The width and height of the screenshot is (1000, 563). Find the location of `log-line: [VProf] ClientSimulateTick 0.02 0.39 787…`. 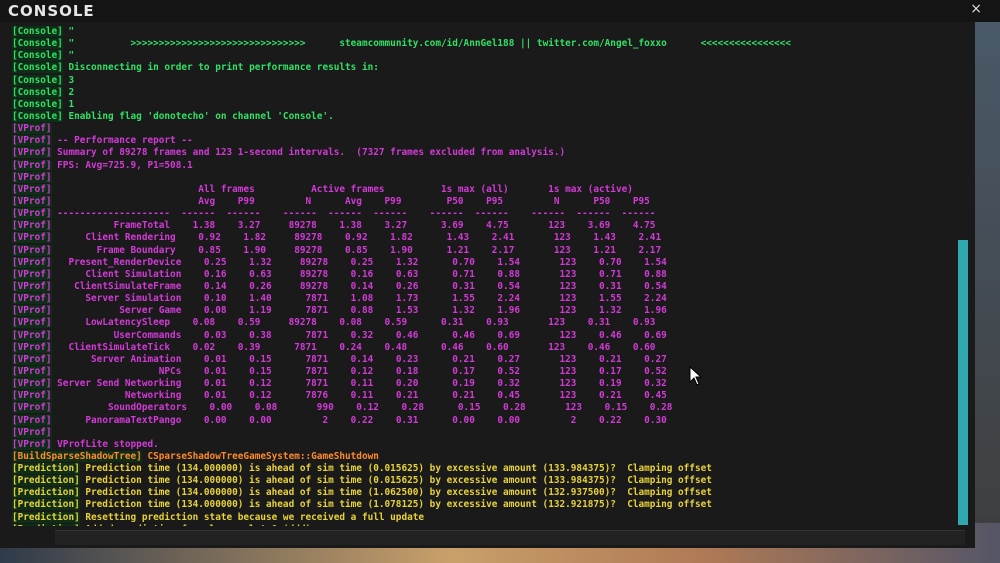

log-line: [VProf] ClientSimulateTick 0.02 0.39 787… is located at coordinates (479, 347).